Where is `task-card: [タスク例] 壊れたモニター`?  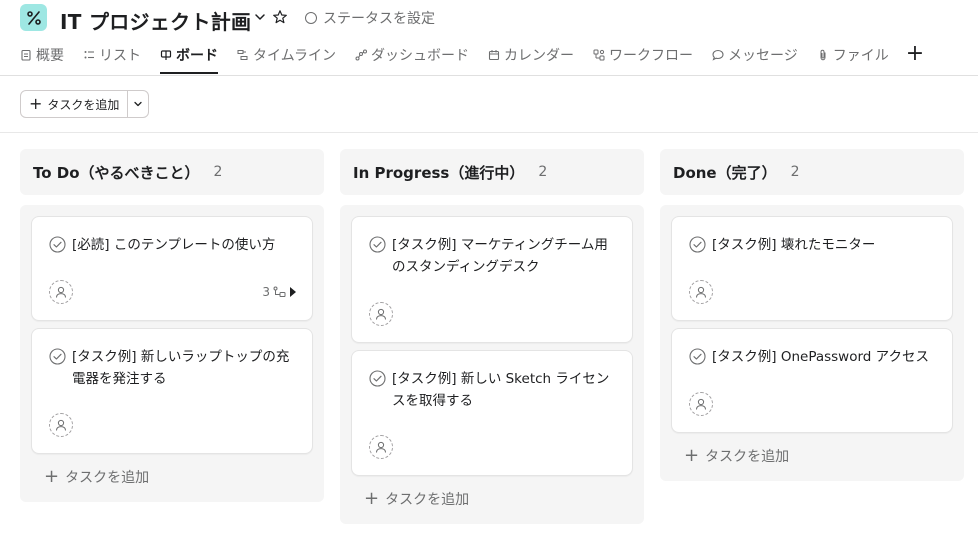
task-card: [タスク例] 壊れたモニター is located at coordinates (812, 268).